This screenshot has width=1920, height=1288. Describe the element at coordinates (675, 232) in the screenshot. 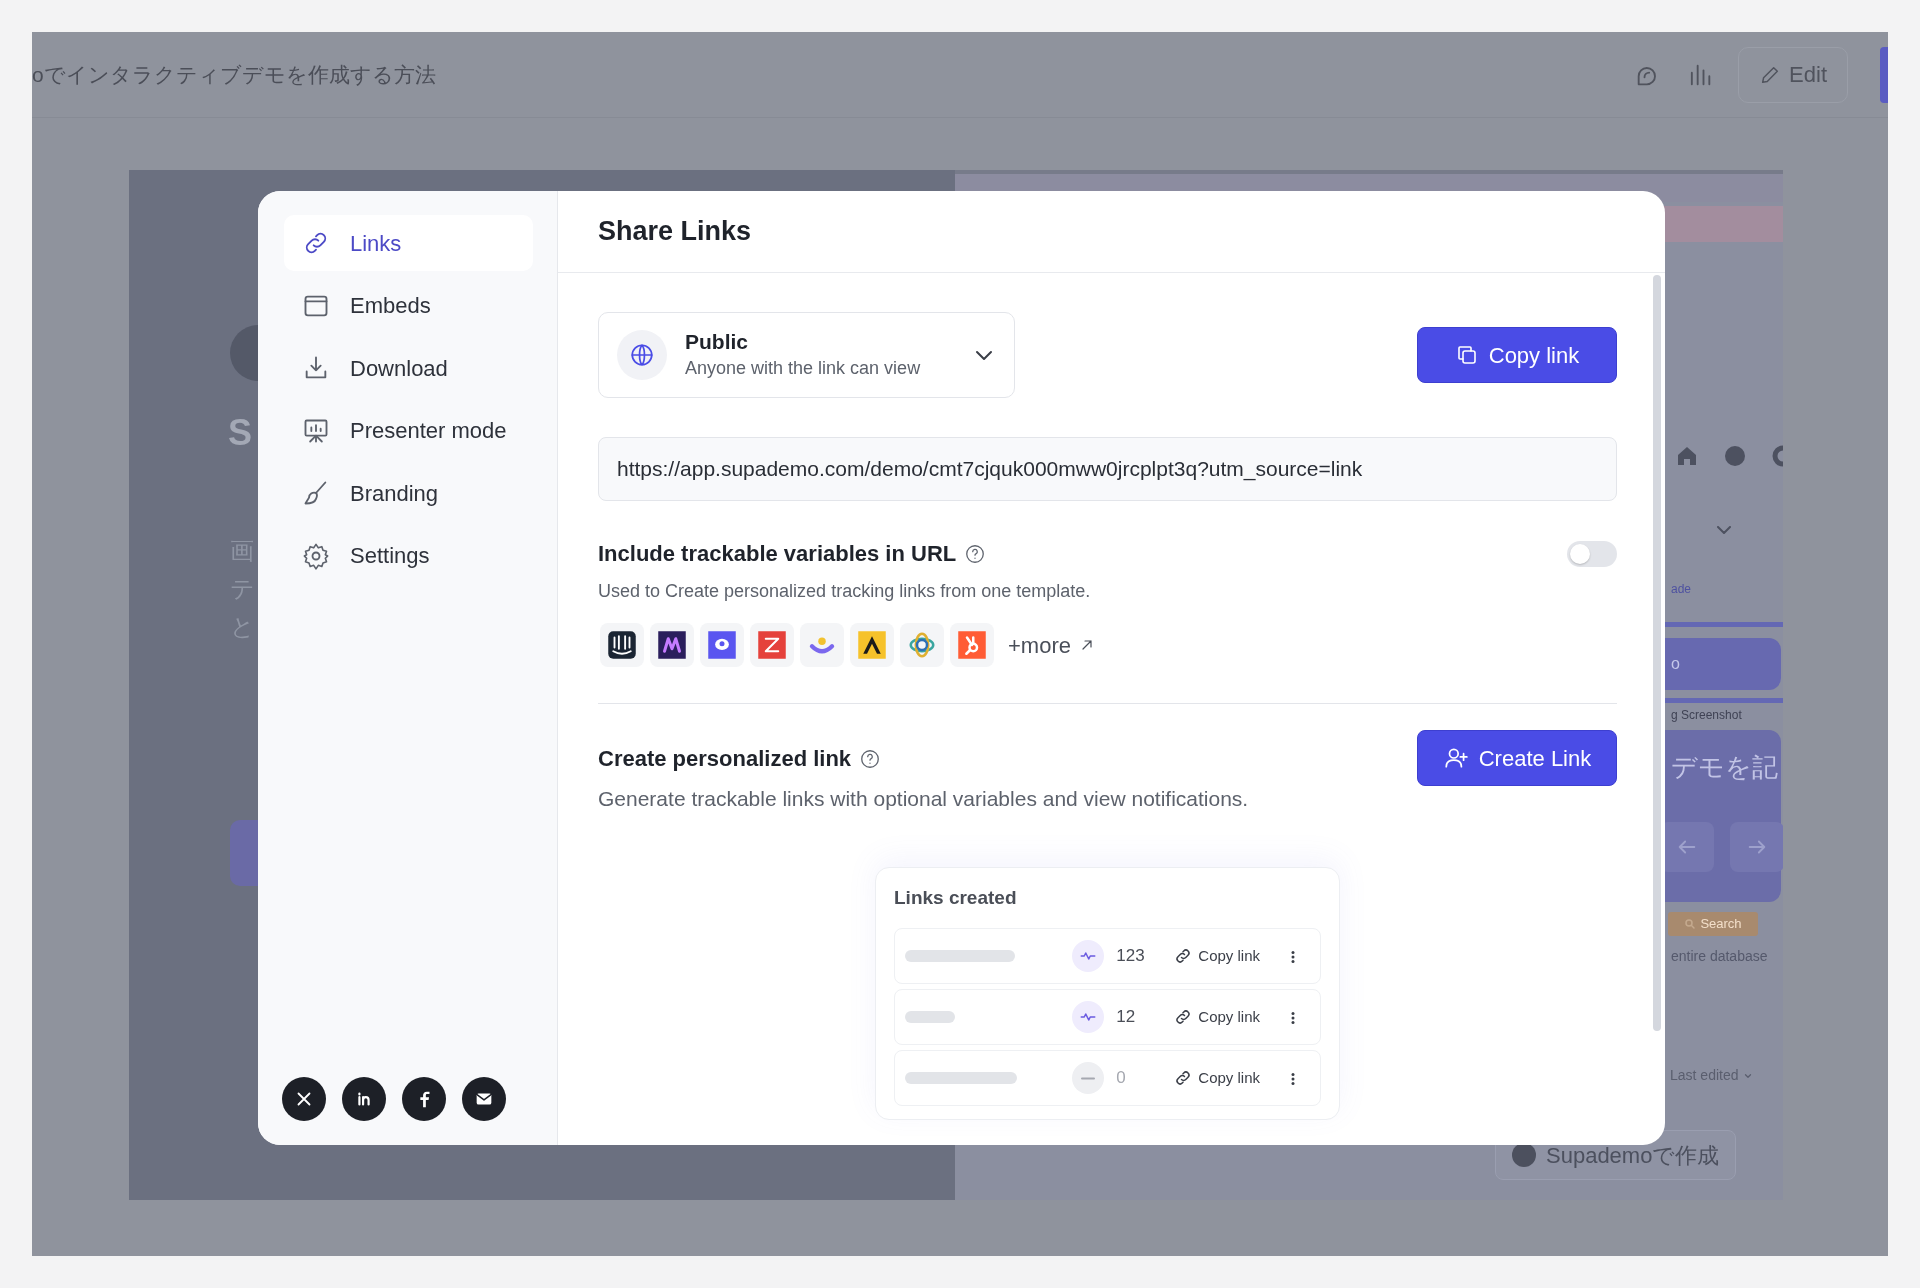

I see `dialog-title: Share Links` at that location.